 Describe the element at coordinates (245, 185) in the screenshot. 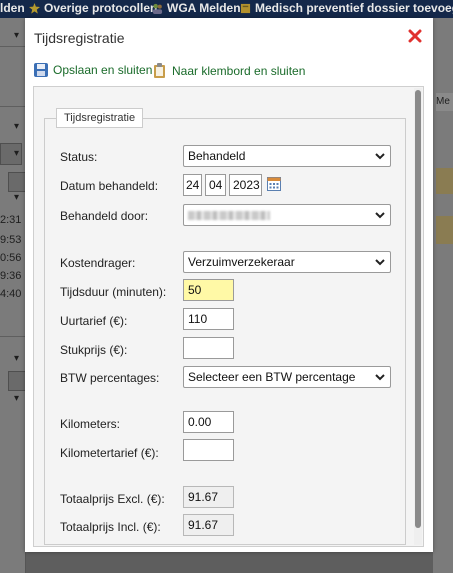

I see `date-year-input: 2023` at that location.